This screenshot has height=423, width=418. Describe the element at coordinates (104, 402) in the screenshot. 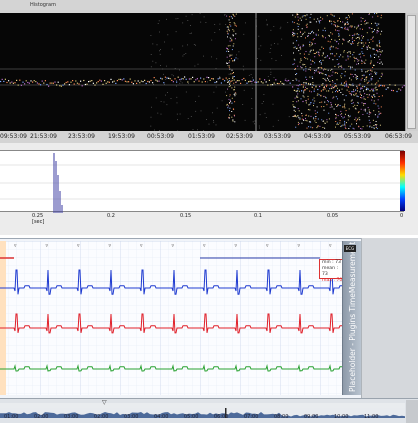

I see `timeline-marker-icon: ▽` at that location.